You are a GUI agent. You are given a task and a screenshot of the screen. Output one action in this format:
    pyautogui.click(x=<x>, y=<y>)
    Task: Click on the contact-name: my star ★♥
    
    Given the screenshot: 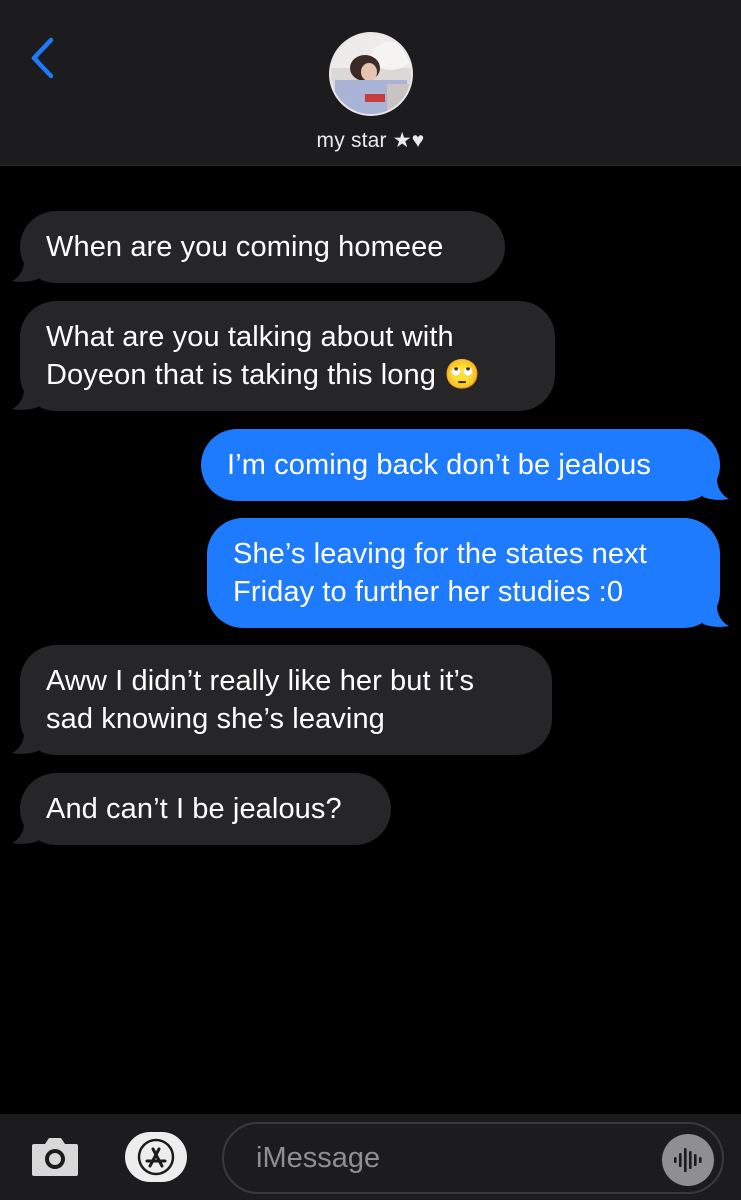 What is the action you would take?
    pyautogui.click(x=370, y=140)
    